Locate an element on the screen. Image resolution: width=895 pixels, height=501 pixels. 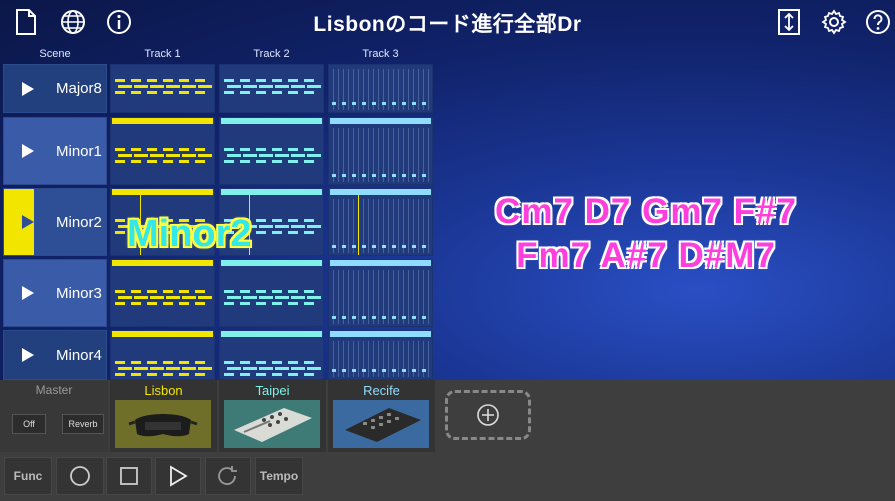
scene-major8: Major8 is located at coordinates (55, 88).